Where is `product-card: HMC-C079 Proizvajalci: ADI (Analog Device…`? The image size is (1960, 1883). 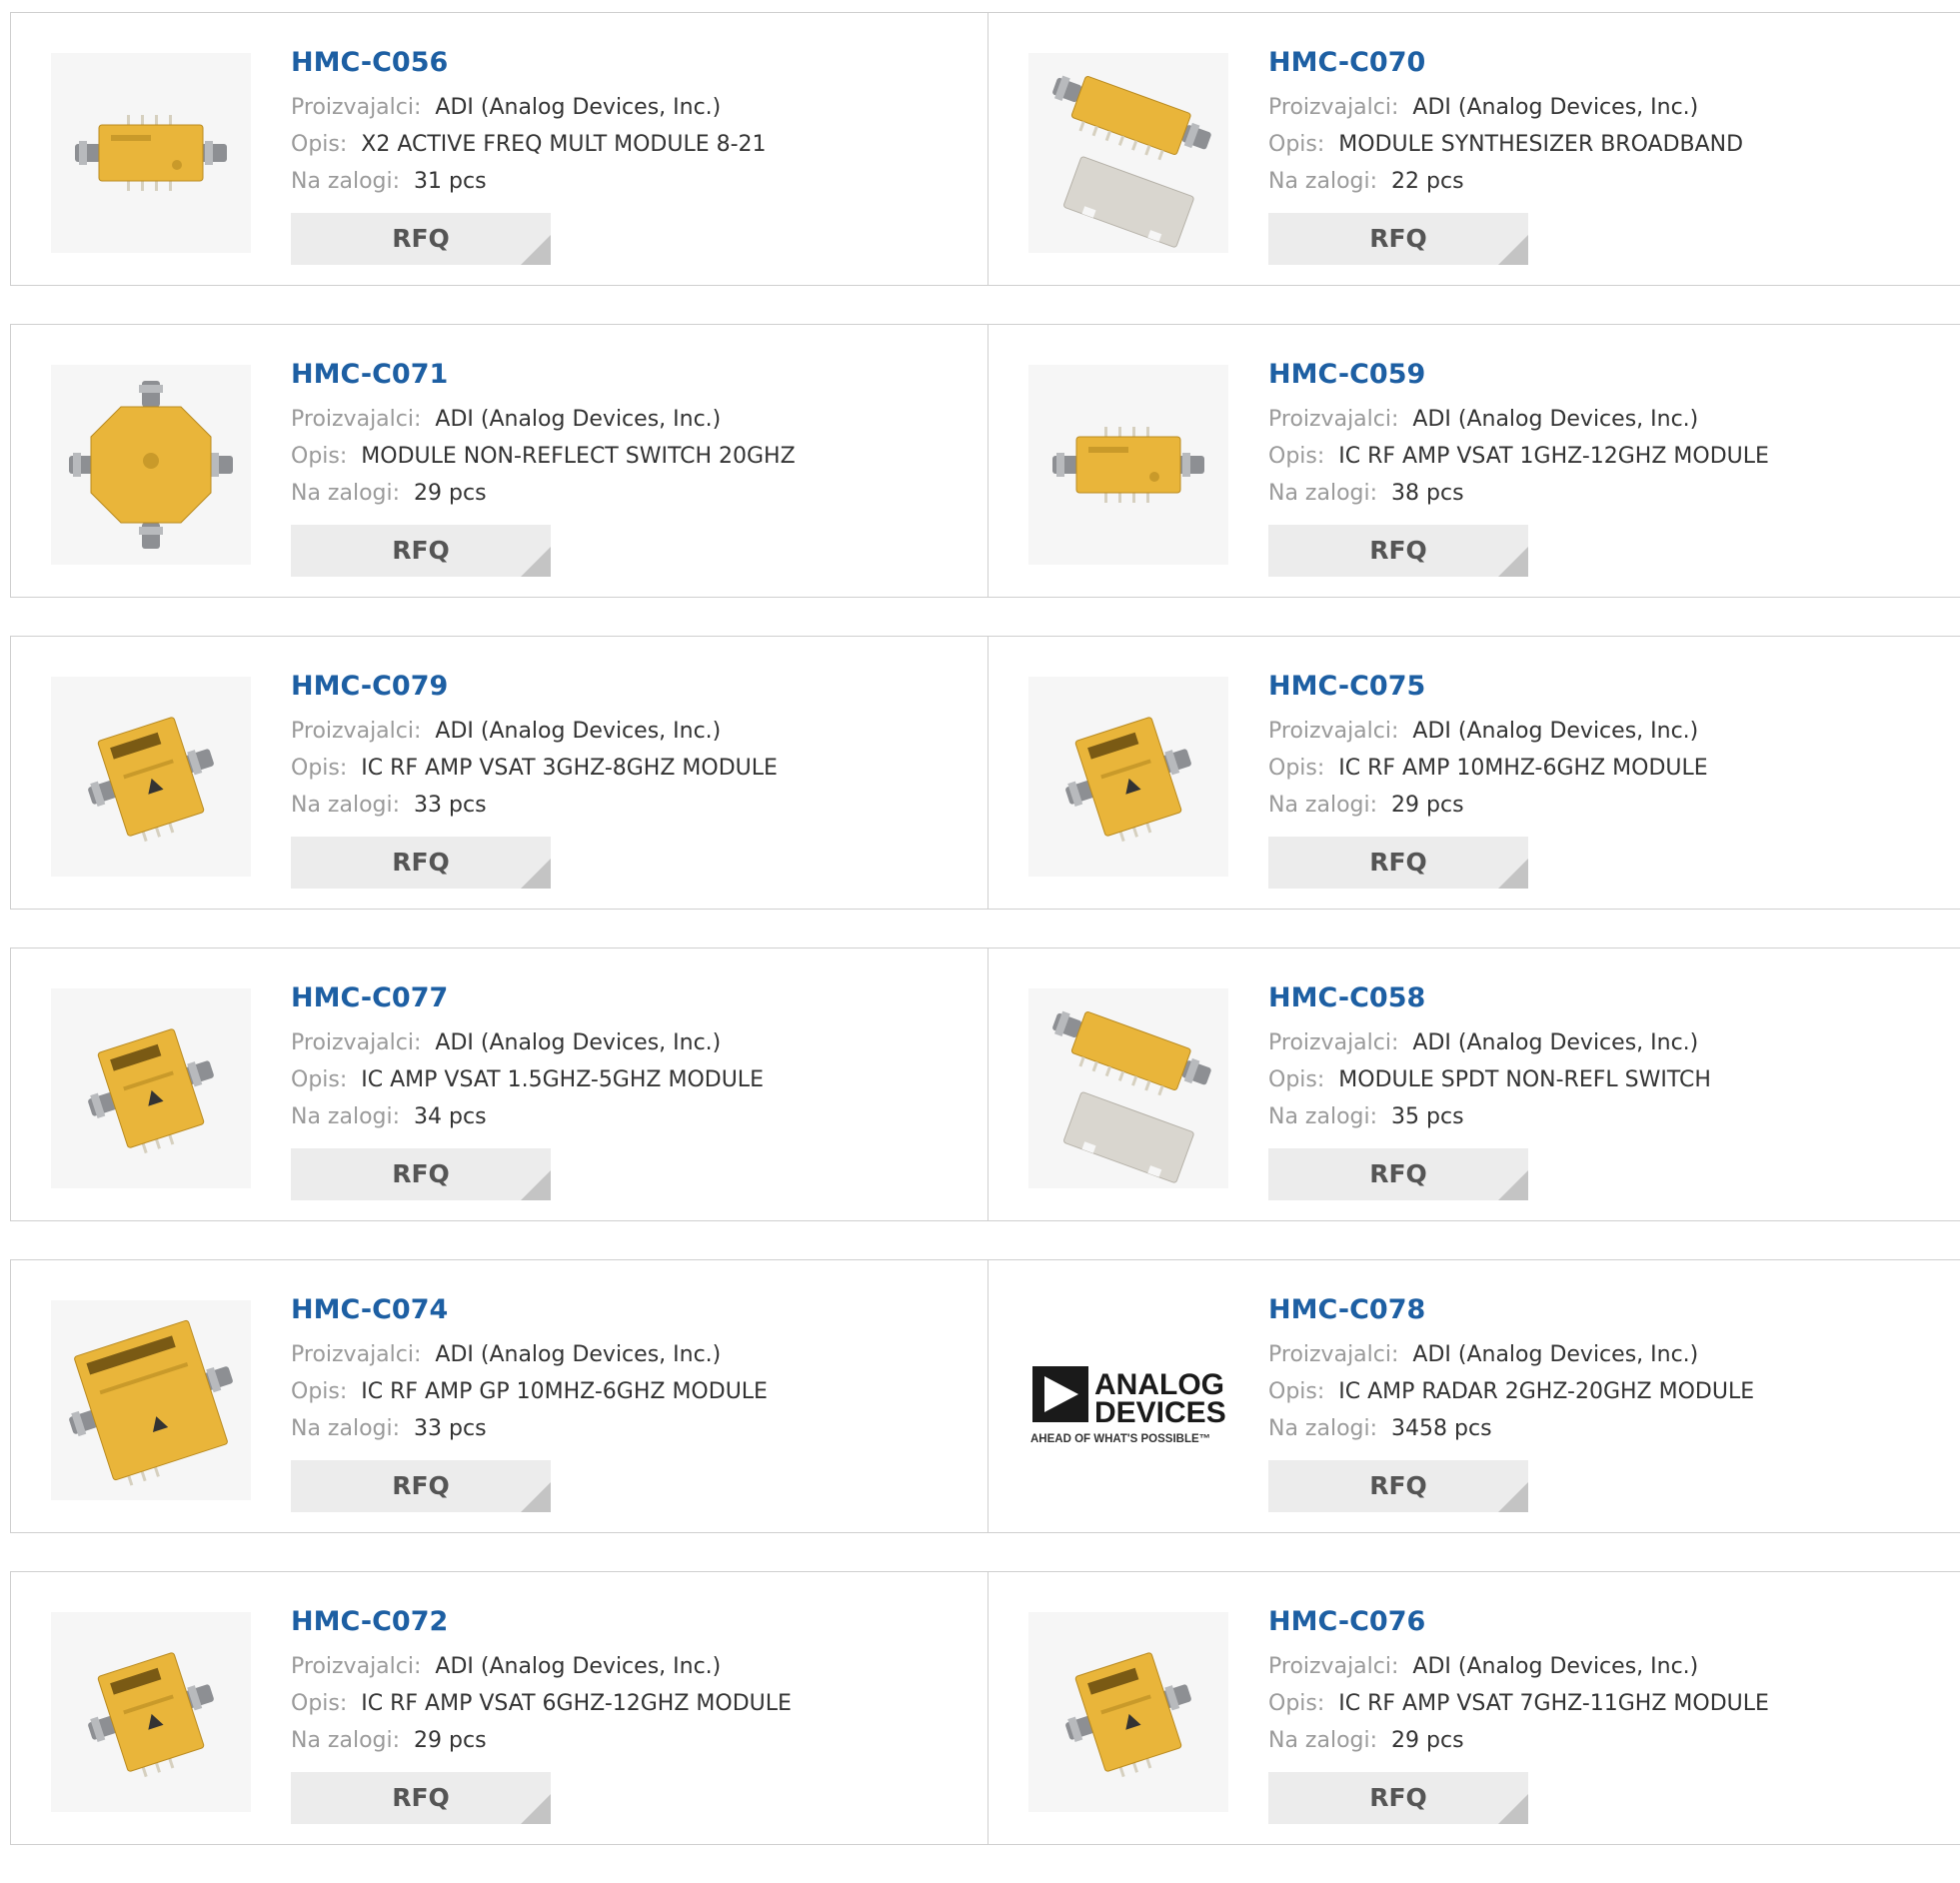
product-card: HMC-C079 Proizvajalci: ADI (Analog Device… is located at coordinates (499, 773).